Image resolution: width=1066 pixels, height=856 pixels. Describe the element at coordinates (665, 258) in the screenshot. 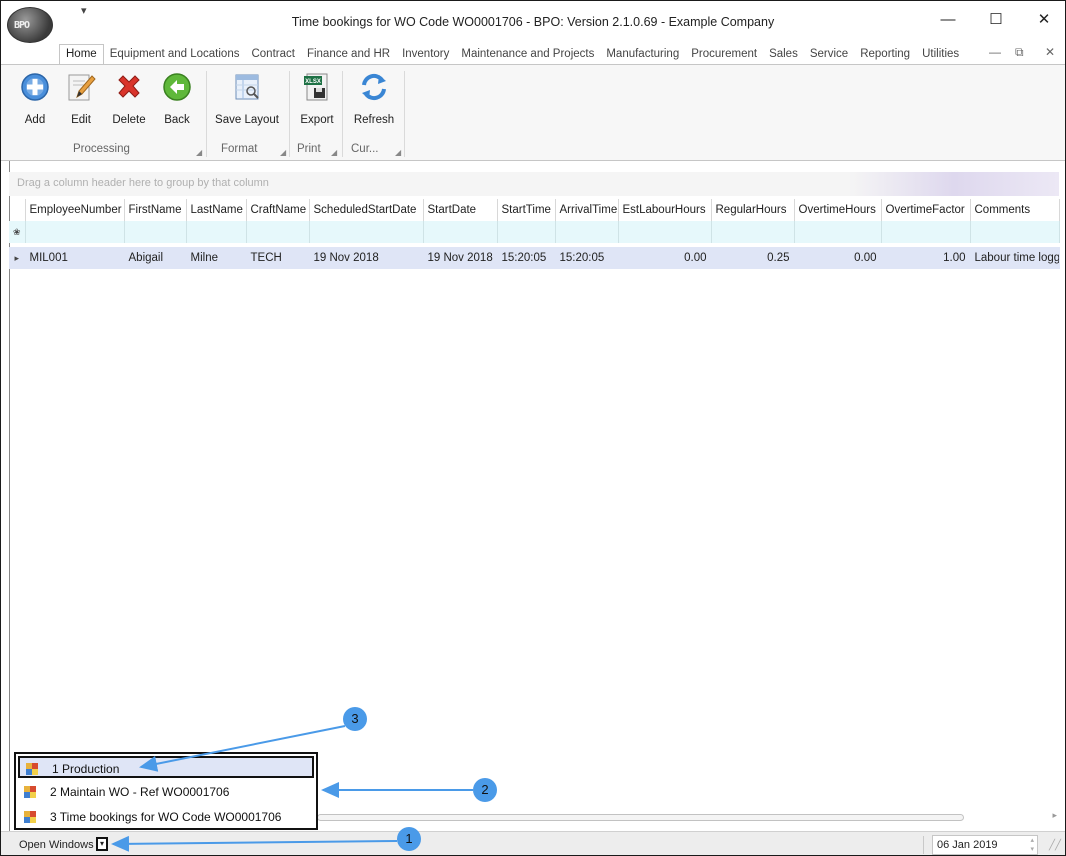

I see `cell-estlabourhours: 0.00` at that location.